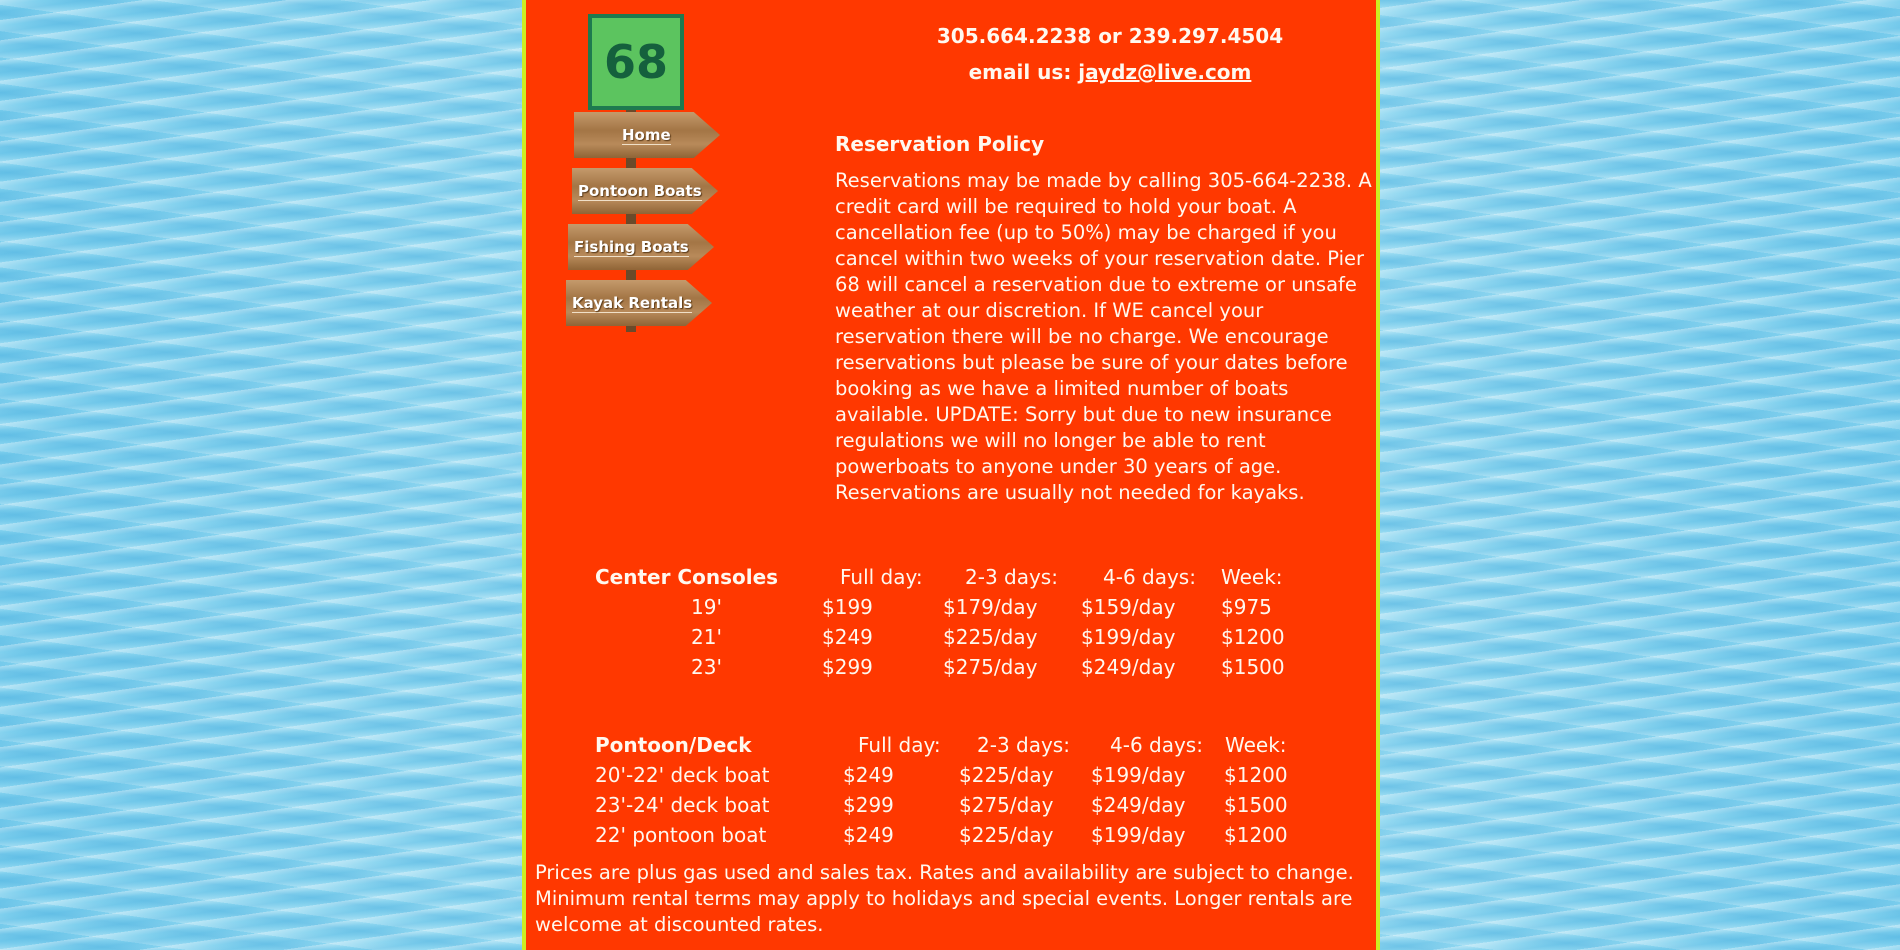 The height and width of the screenshot is (950, 1900). I want to click on email-prefix: email us:, so click(1020, 72).